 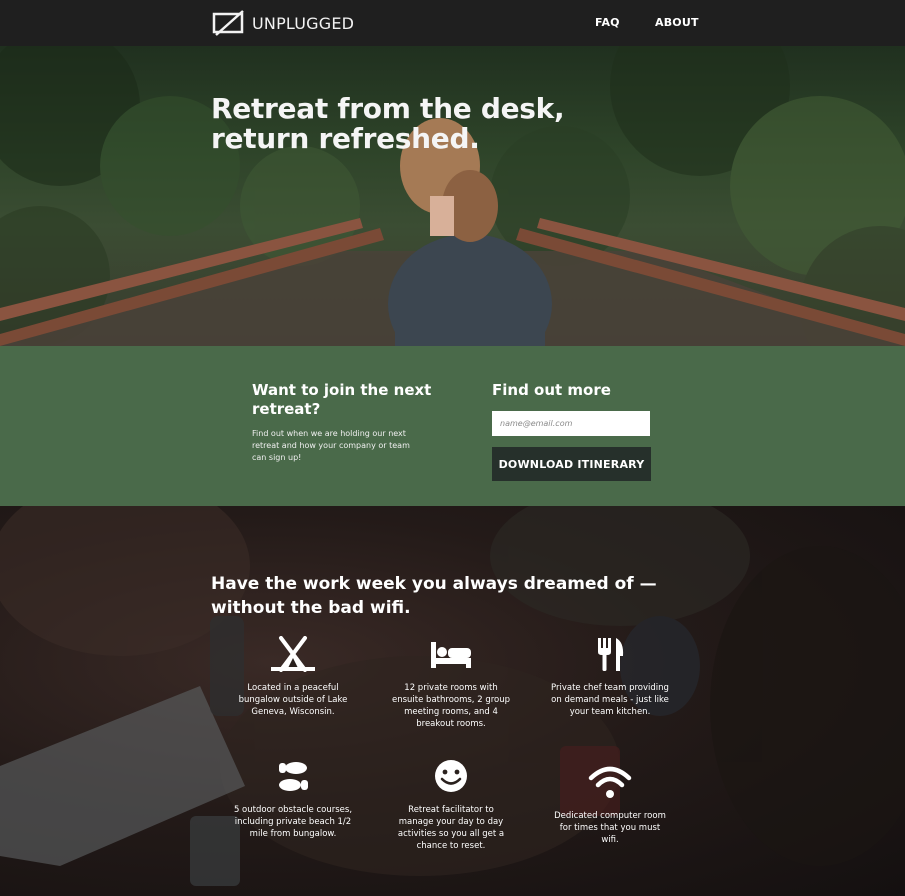 What do you see at coordinates (293, 776) in the screenshot?
I see `shoe-prints-icon` at bounding box center [293, 776].